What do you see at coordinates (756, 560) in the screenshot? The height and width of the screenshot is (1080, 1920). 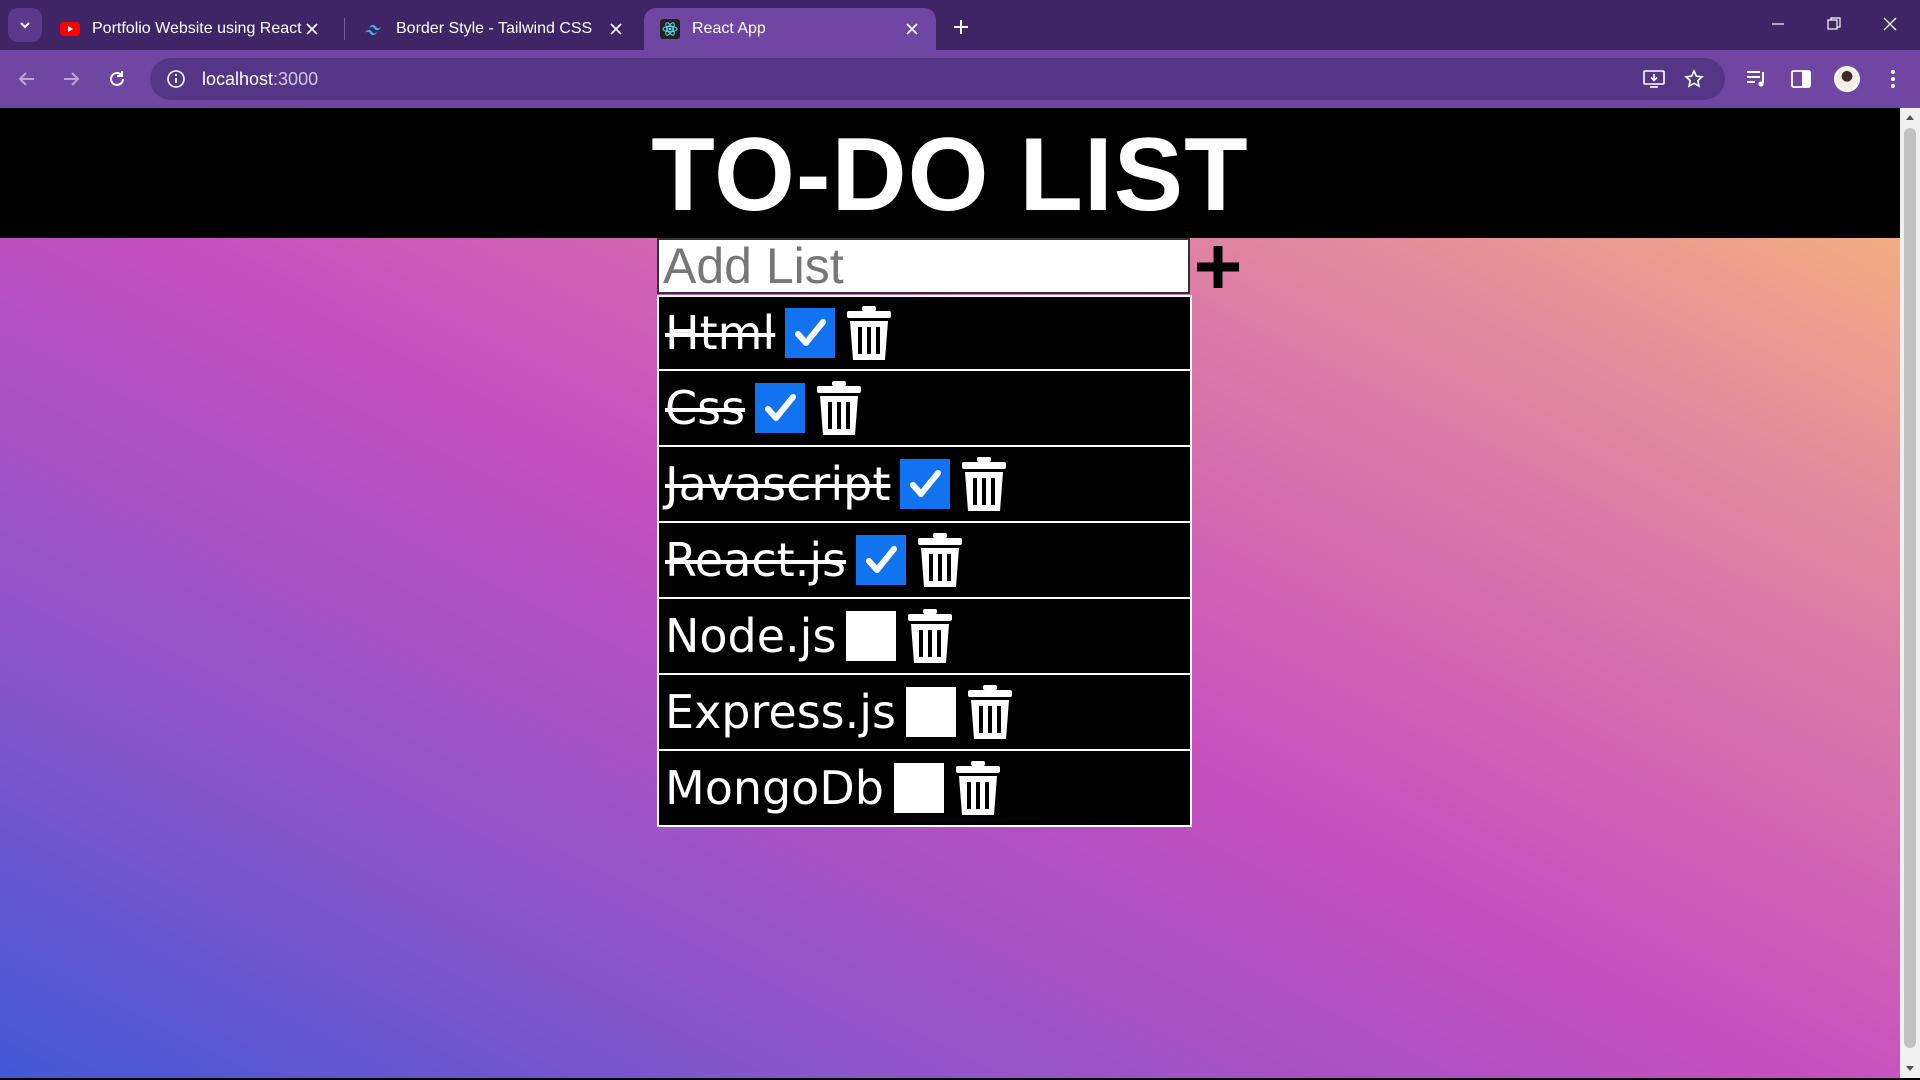 I see `todo-text: React.js` at bounding box center [756, 560].